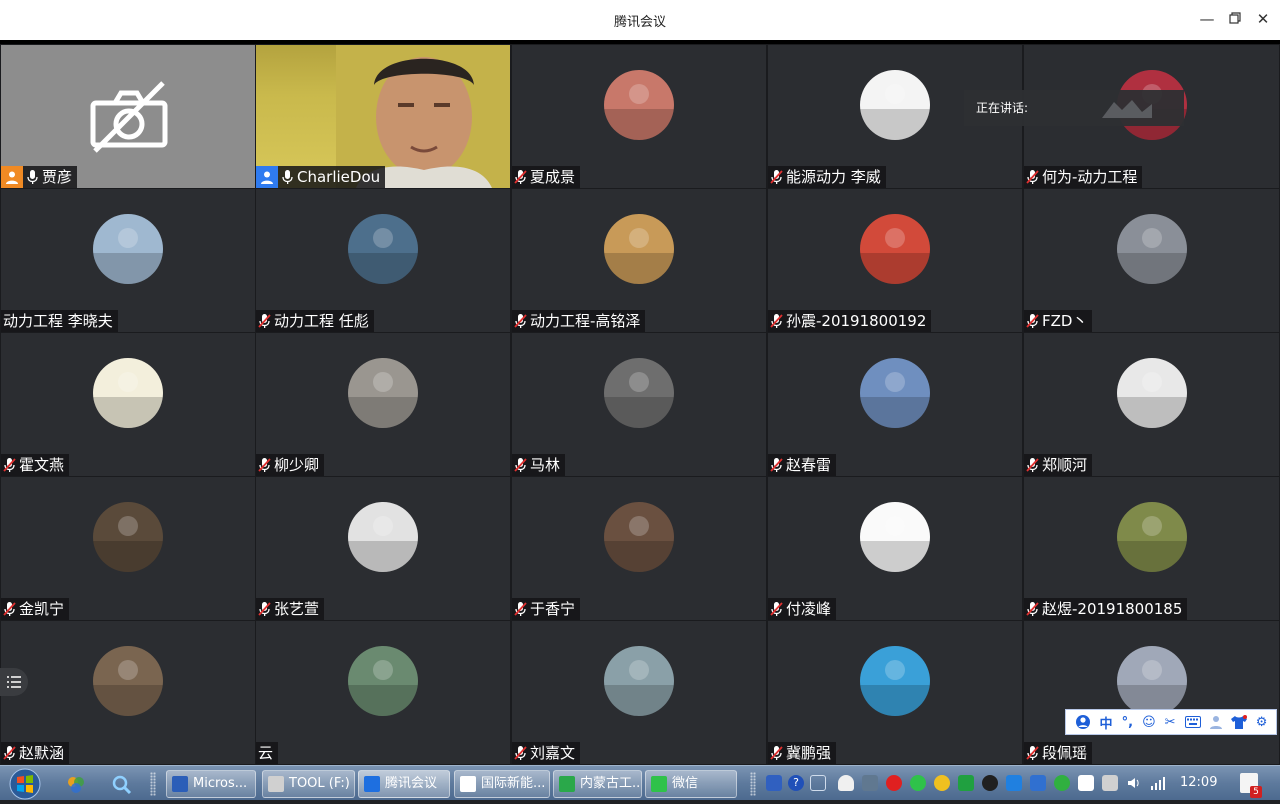  Describe the element at coordinates (846, 783) in the screenshot. I see `bell-icon` at that location.